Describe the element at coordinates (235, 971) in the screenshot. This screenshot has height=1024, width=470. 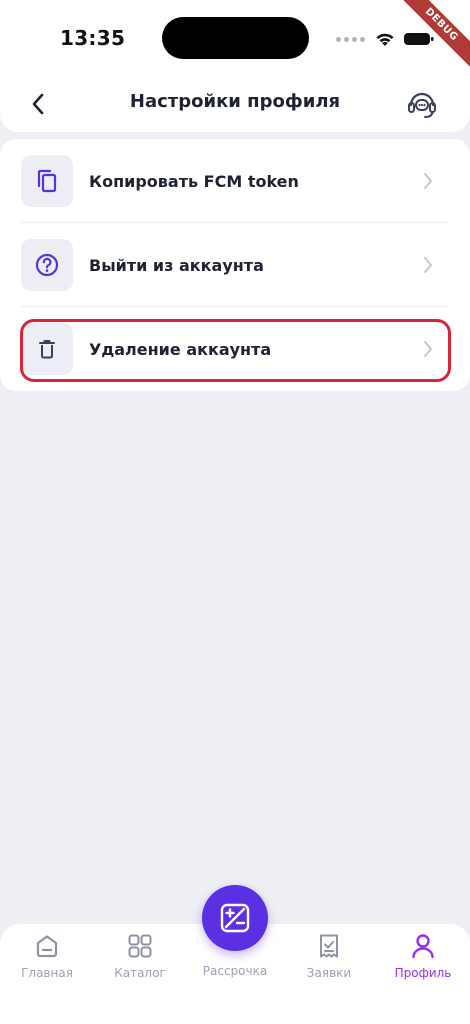
I see `nav-label-installment: Рассрочка` at that location.